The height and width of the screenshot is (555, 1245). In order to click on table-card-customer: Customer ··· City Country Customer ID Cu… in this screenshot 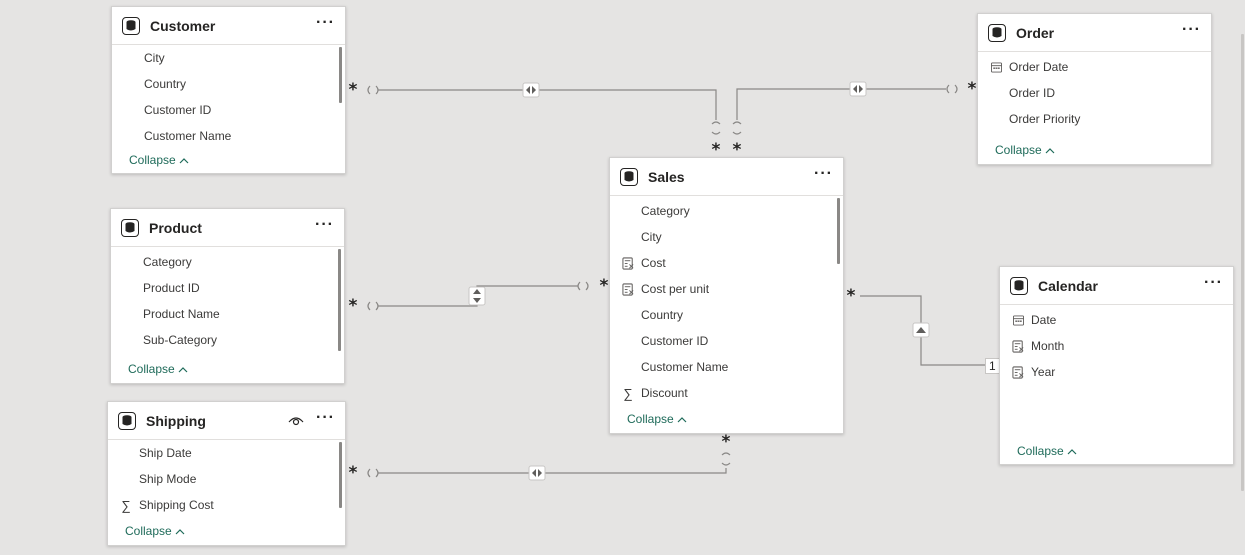, I will do `click(228, 90)`.